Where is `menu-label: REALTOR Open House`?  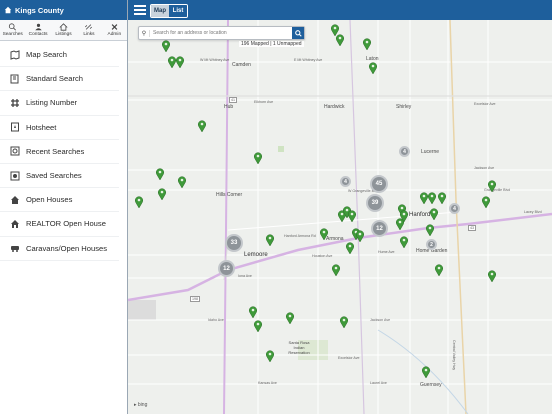 menu-label: REALTOR Open House is located at coordinates (66, 224).